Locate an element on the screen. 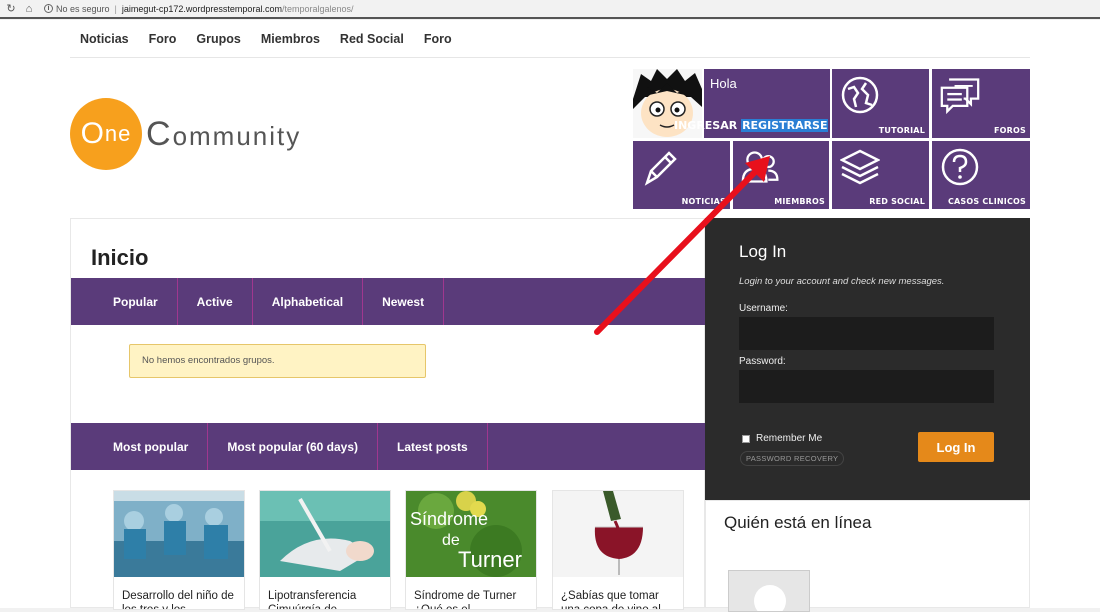 Image resolution: width=1100 pixels, height=612 pixels. logo-circle: One is located at coordinates (106, 134).